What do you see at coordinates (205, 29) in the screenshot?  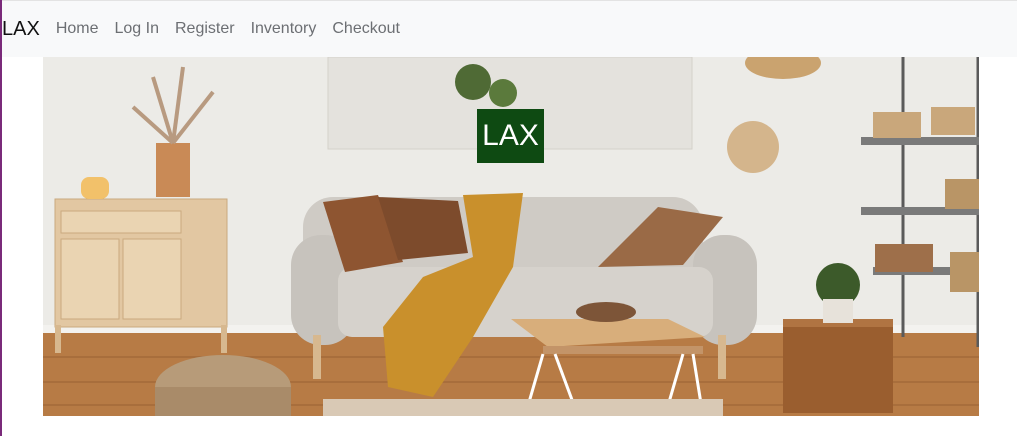 I see `nav-link-register: Register` at bounding box center [205, 29].